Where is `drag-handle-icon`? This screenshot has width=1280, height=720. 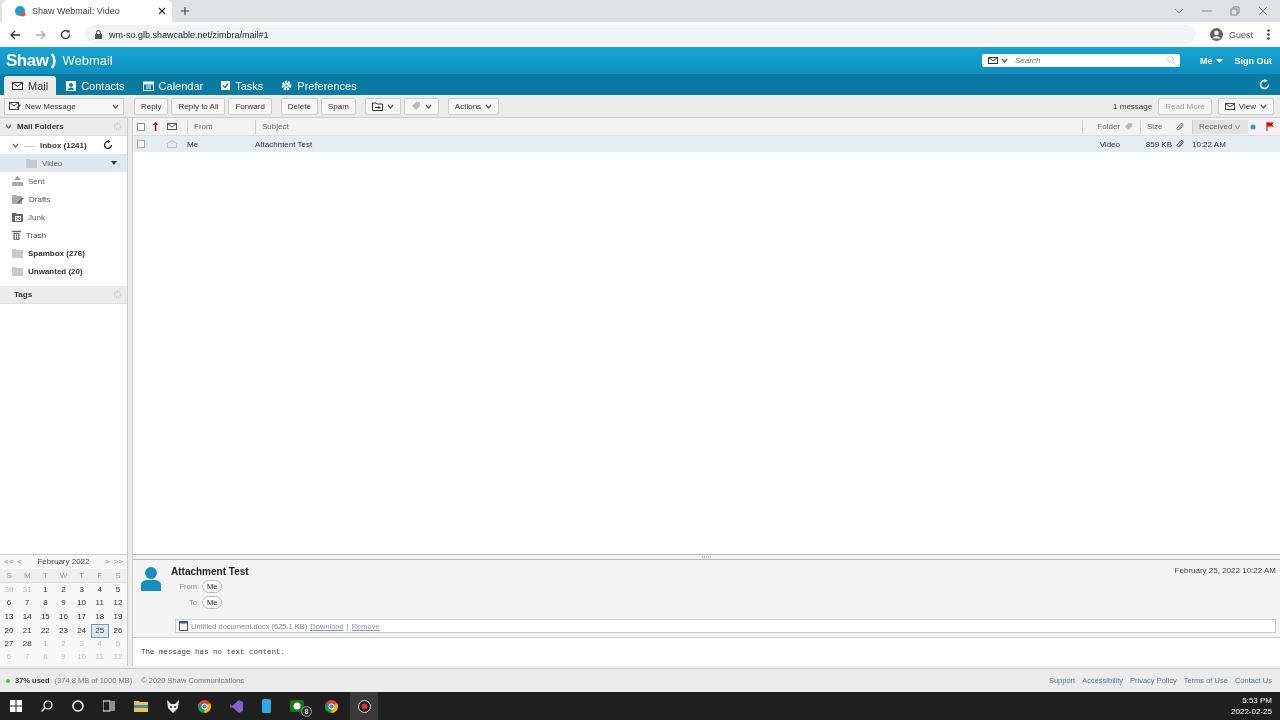 drag-handle-icon is located at coordinates (706, 557).